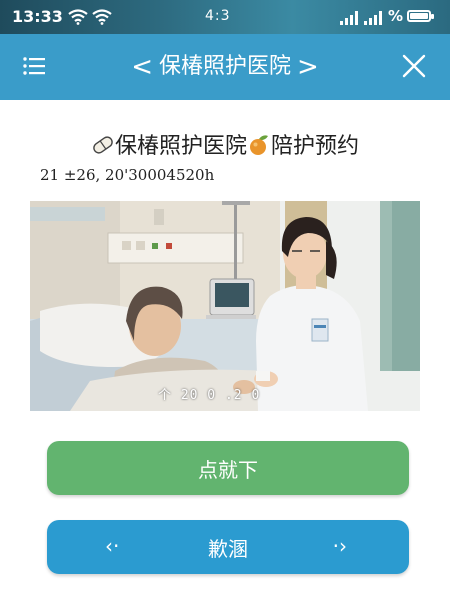 This screenshot has height=600, width=450. I want to click on primary-button-label: 点就下, so click(228, 469).